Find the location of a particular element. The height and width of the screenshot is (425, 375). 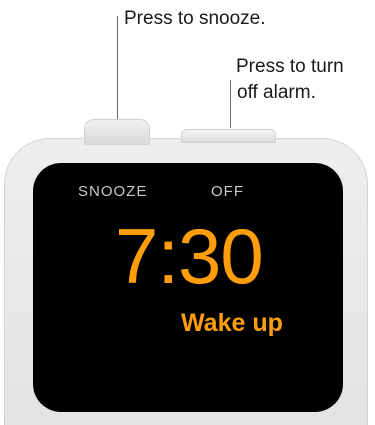

snooze-callout: Press to snooze. is located at coordinates (195, 18).